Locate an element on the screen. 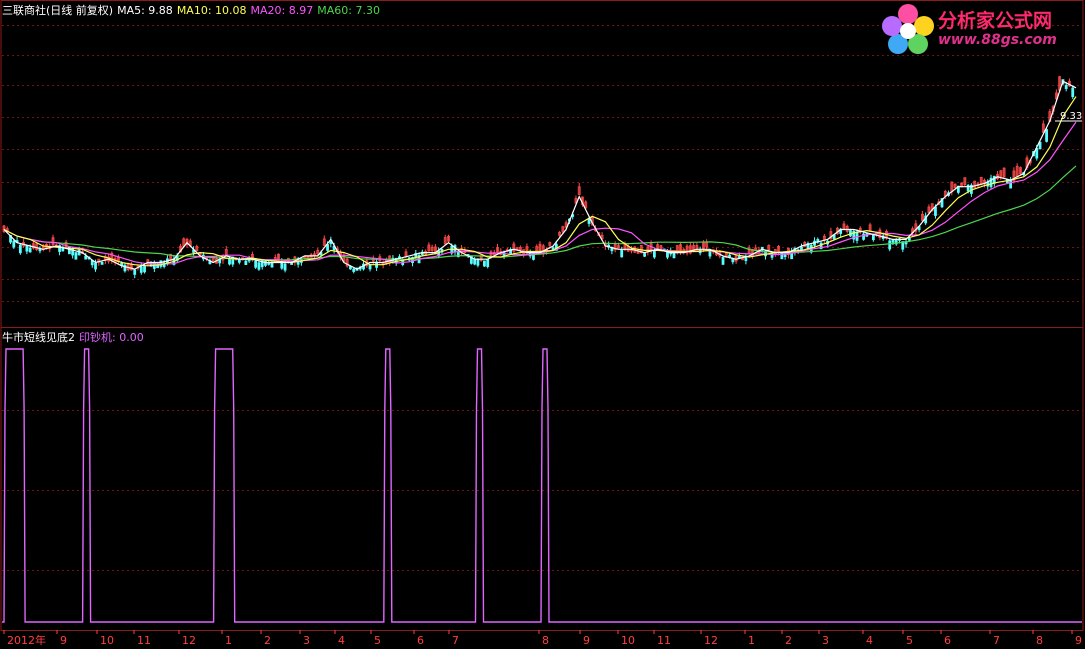  ma5-value: MA5: 9.88 is located at coordinates (145, 10).